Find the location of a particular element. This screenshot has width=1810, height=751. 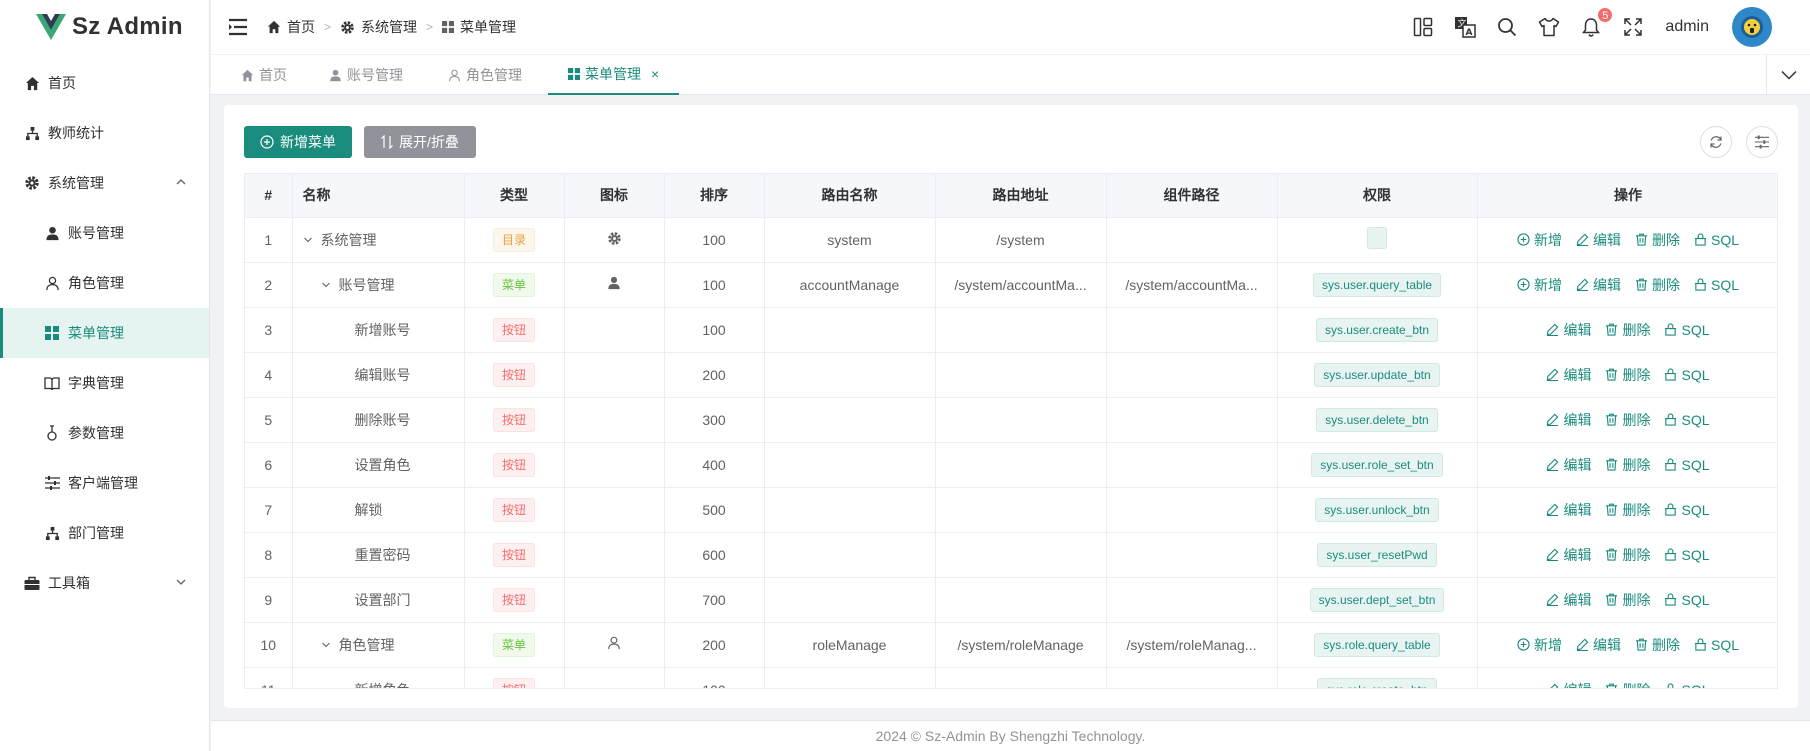

translate-icon: 文A is located at coordinates (1465, 27).